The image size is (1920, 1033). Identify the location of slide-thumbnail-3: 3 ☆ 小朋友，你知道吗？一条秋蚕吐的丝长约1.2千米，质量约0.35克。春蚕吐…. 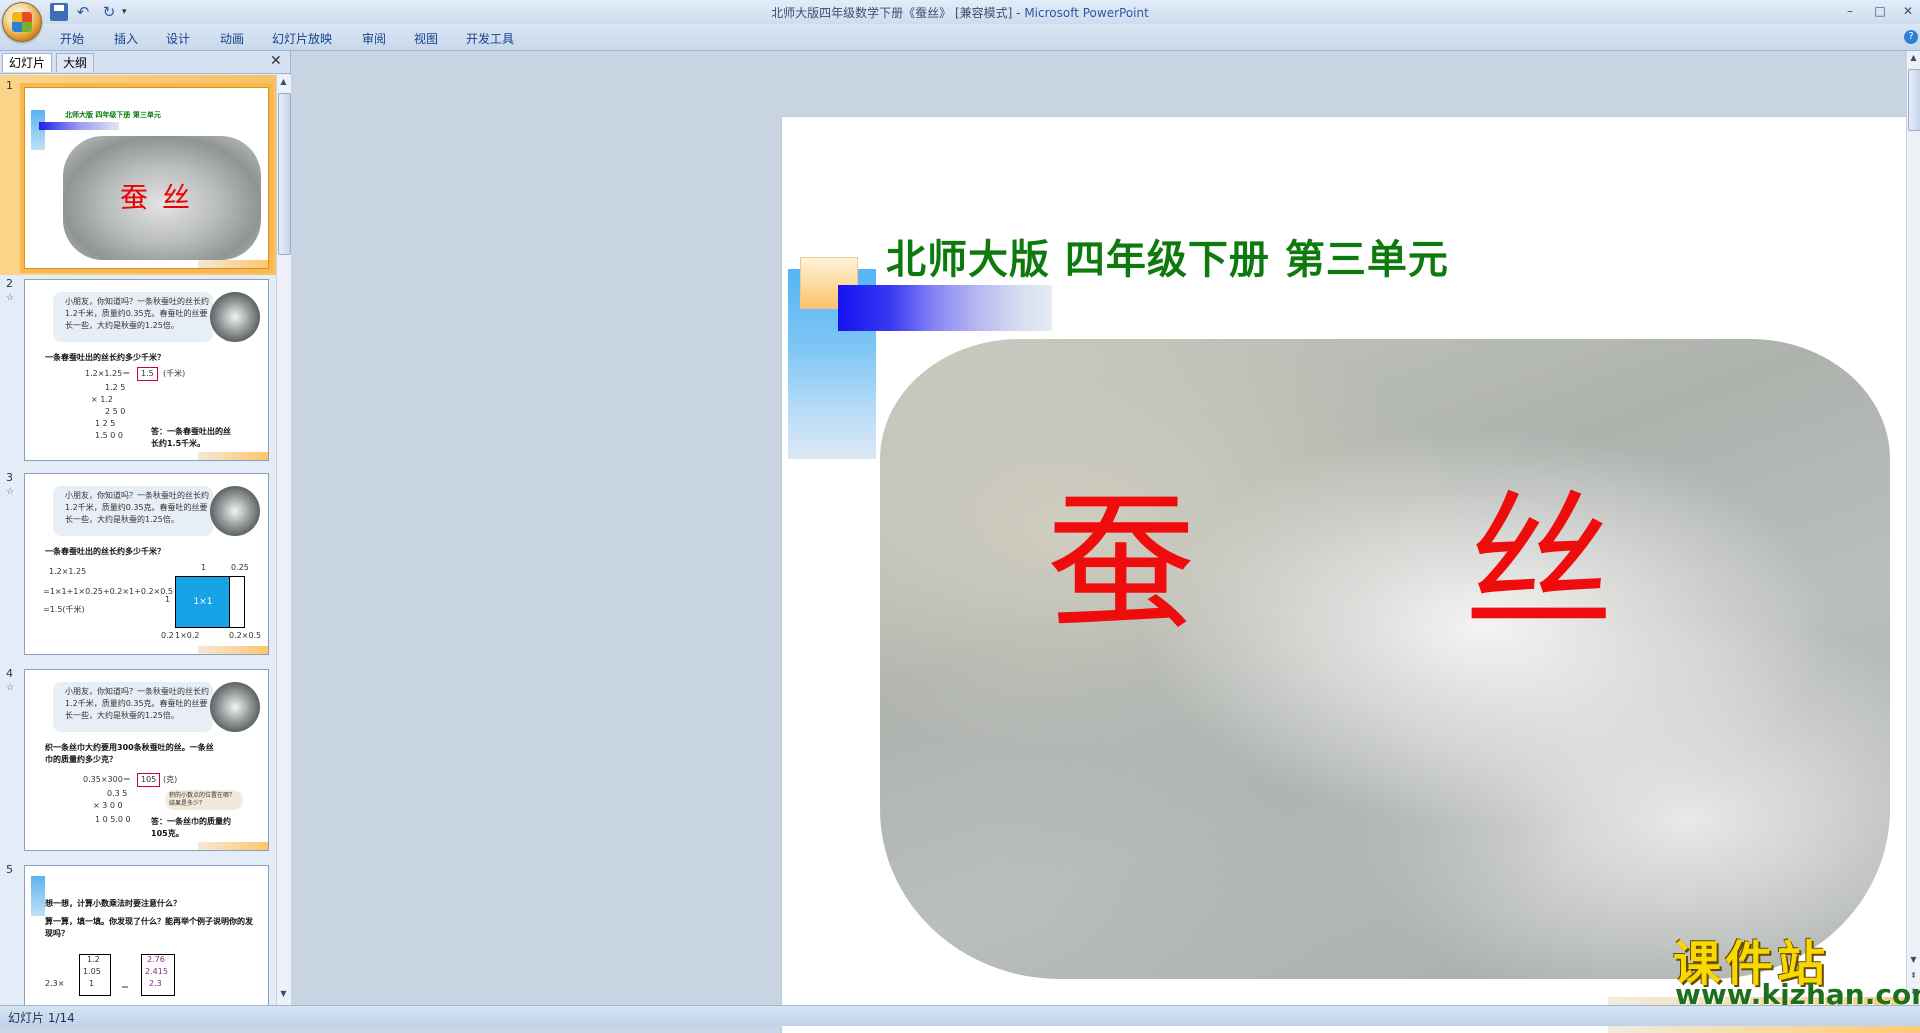
(138, 565).